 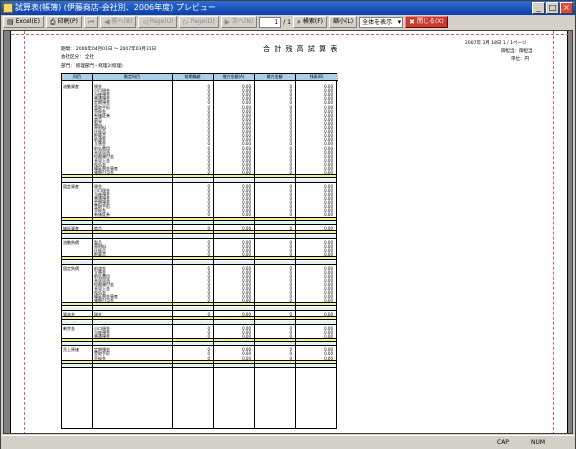 What do you see at coordinates (199, 22) in the screenshot?
I see `next-page-button: ▷ Page(D)` at bounding box center [199, 22].